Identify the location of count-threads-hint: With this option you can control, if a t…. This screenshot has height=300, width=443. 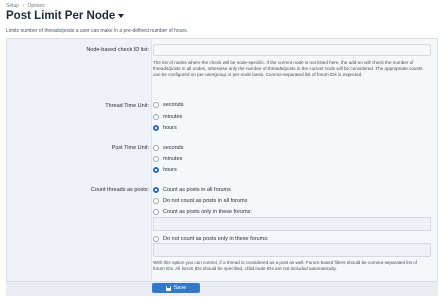
(285, 266).